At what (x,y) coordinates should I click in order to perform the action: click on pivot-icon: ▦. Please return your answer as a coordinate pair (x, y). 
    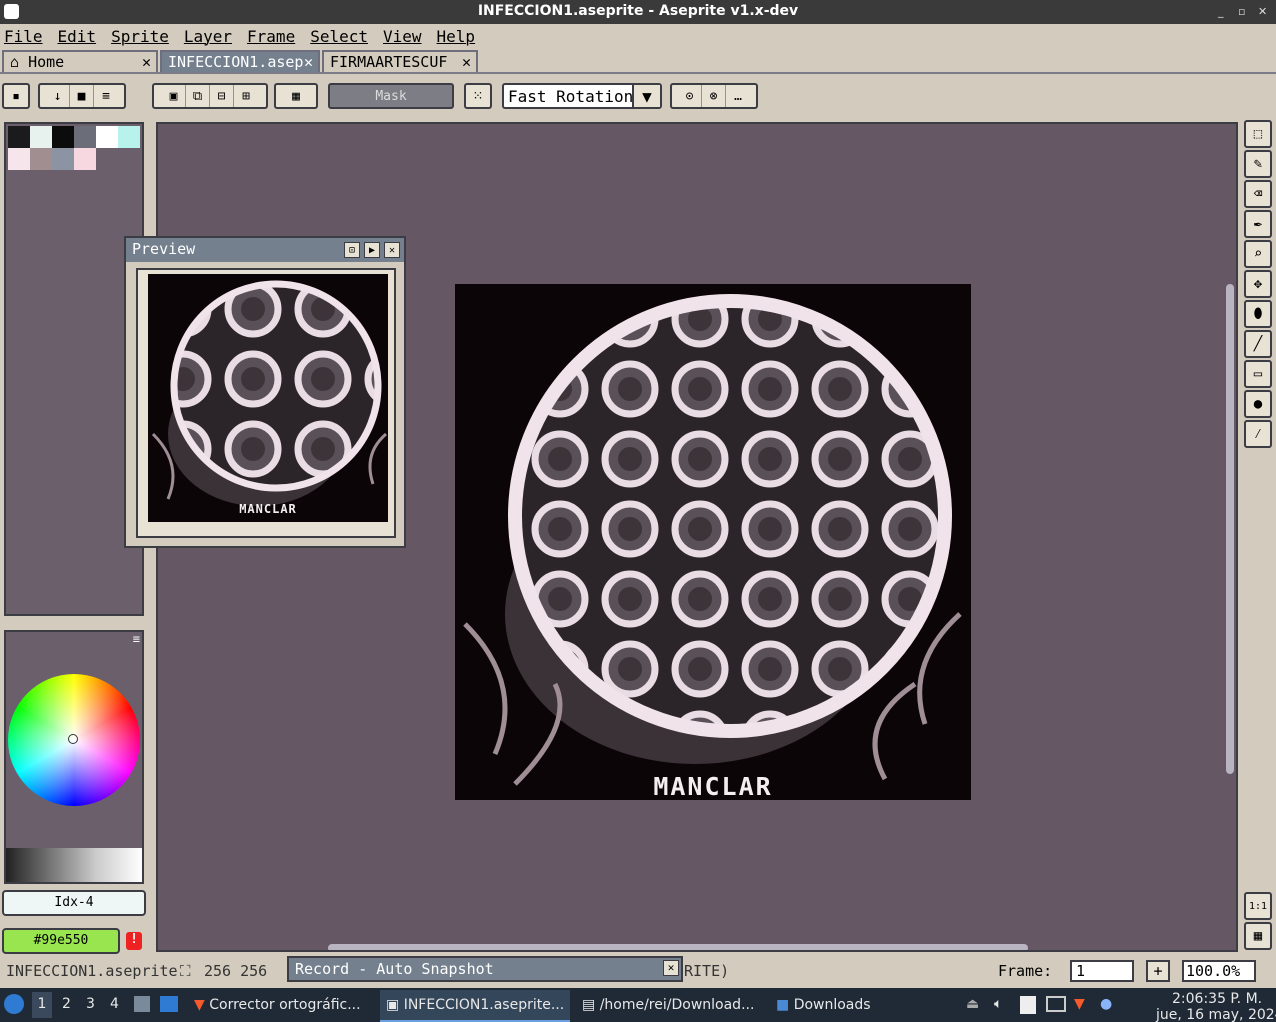
    Looking at the image, I should click on (296, 96).